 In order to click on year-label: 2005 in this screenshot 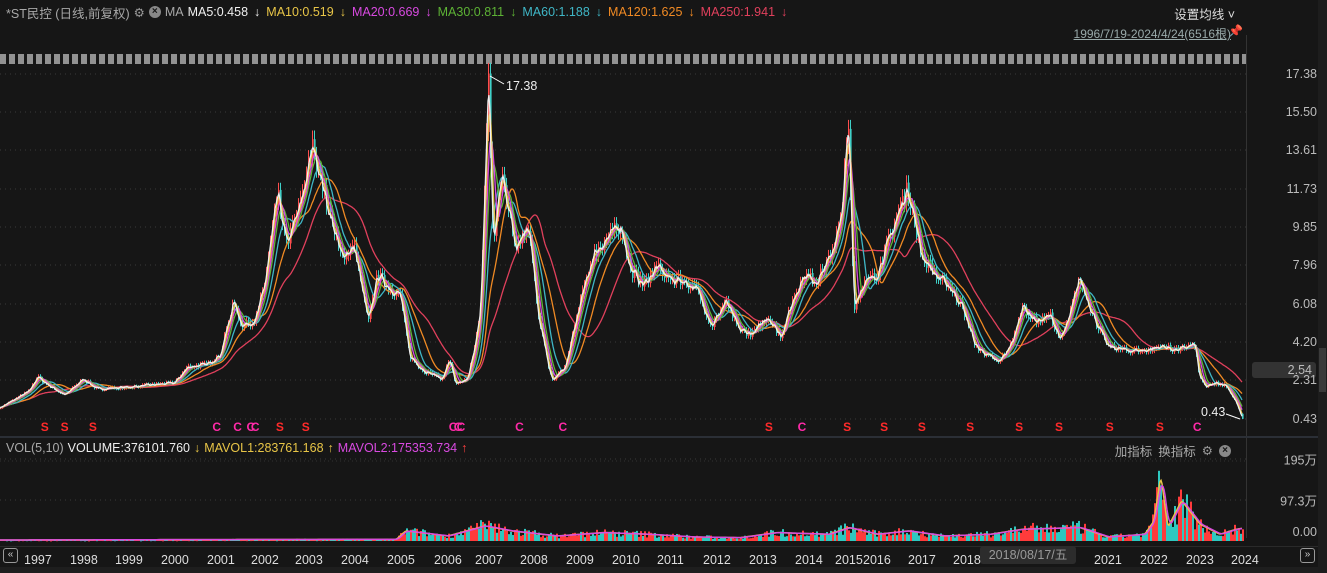, I will do `click(401, 560)`.